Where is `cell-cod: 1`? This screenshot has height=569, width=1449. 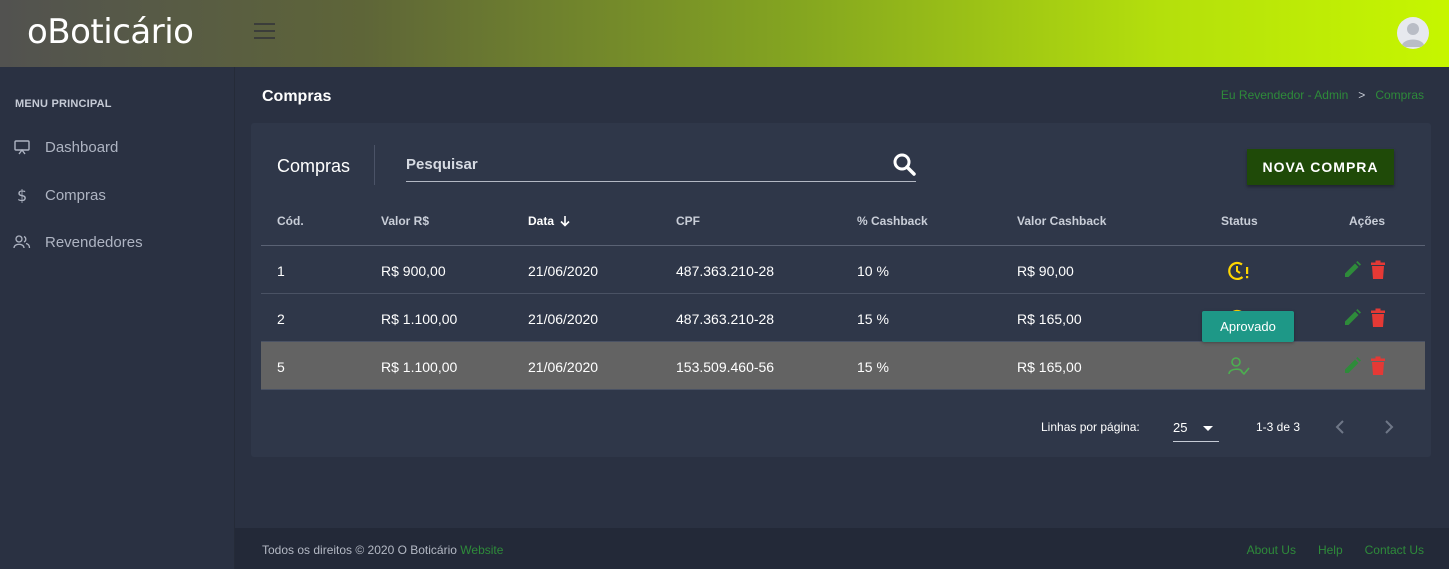 cell-cod: 1 is located at coordinates (281, 271).